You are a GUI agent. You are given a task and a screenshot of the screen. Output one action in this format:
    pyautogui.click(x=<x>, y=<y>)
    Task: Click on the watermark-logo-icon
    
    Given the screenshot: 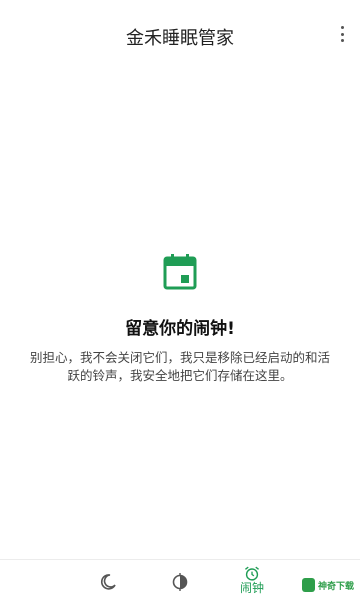 What is the action you would take?
    pyautogui.click(x=308, y=585)
    